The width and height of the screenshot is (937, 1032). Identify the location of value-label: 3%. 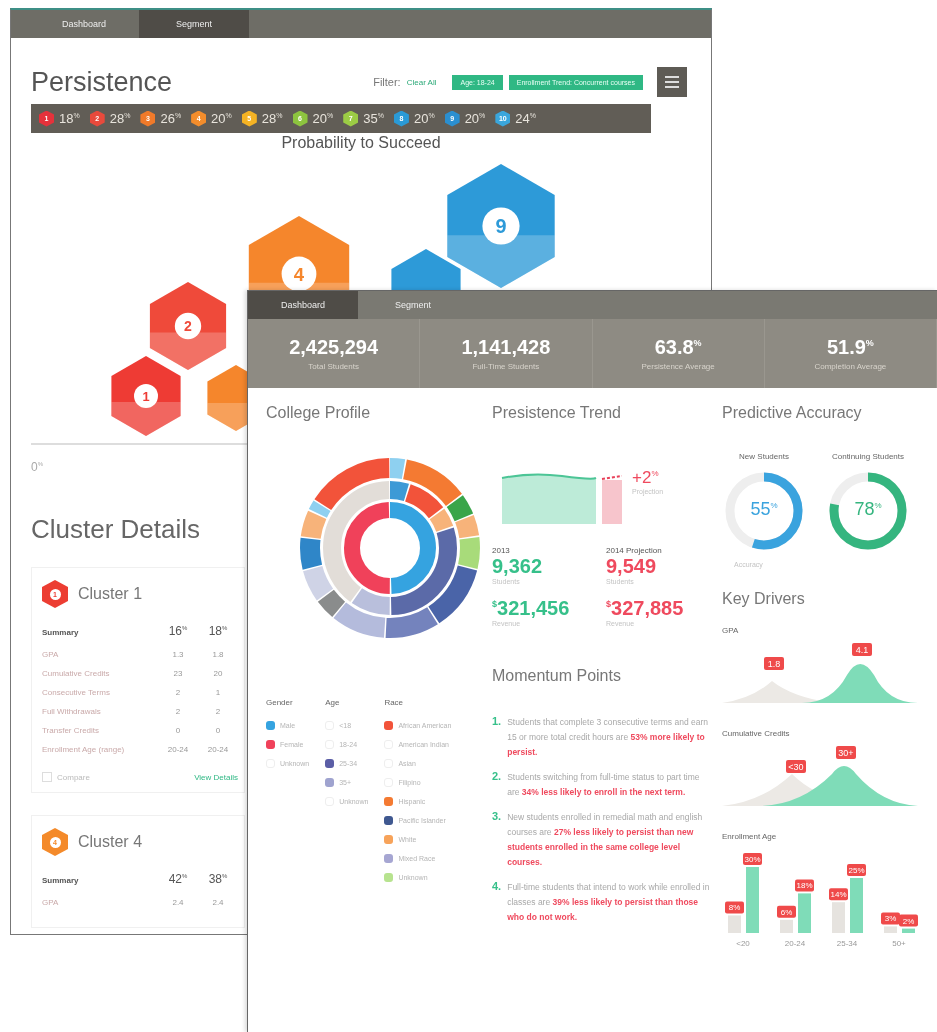
(890, 918).